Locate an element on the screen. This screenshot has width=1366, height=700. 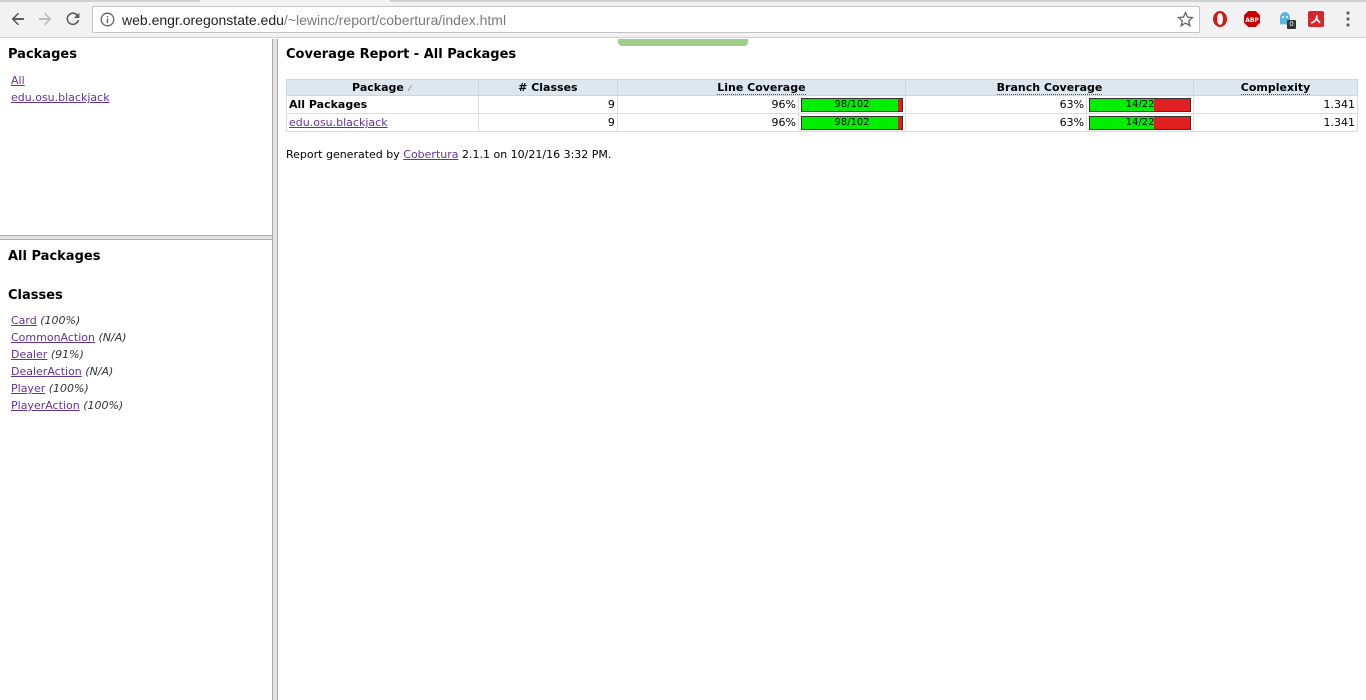
column-header-line-coverage: Line Coverage is located at coordinates (761, 87).